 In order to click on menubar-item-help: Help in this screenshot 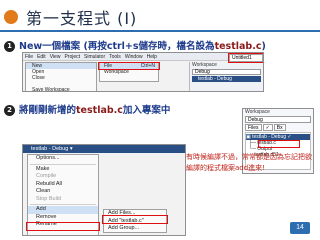, I will do `click(152, 57)`.